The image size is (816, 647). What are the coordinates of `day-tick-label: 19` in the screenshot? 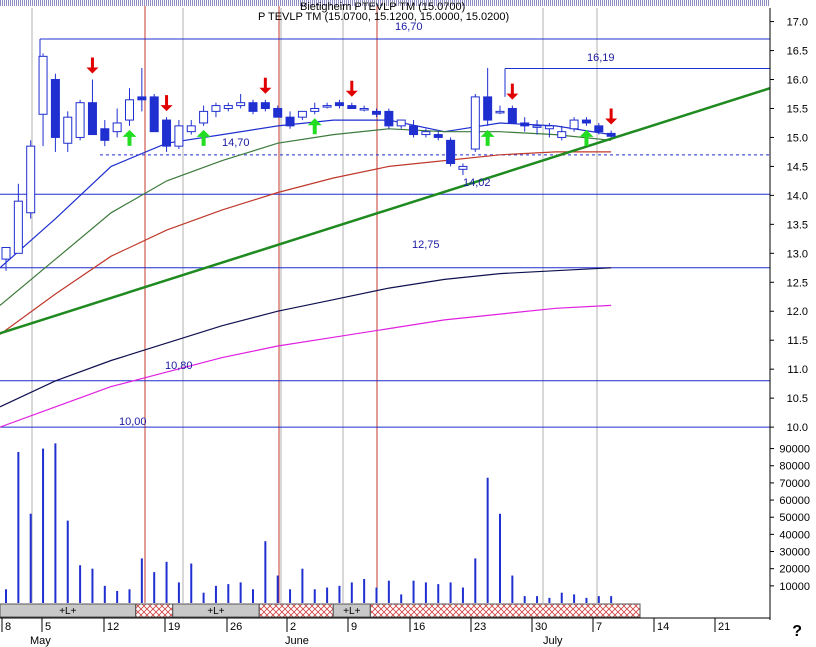 It's located at (174, 627).